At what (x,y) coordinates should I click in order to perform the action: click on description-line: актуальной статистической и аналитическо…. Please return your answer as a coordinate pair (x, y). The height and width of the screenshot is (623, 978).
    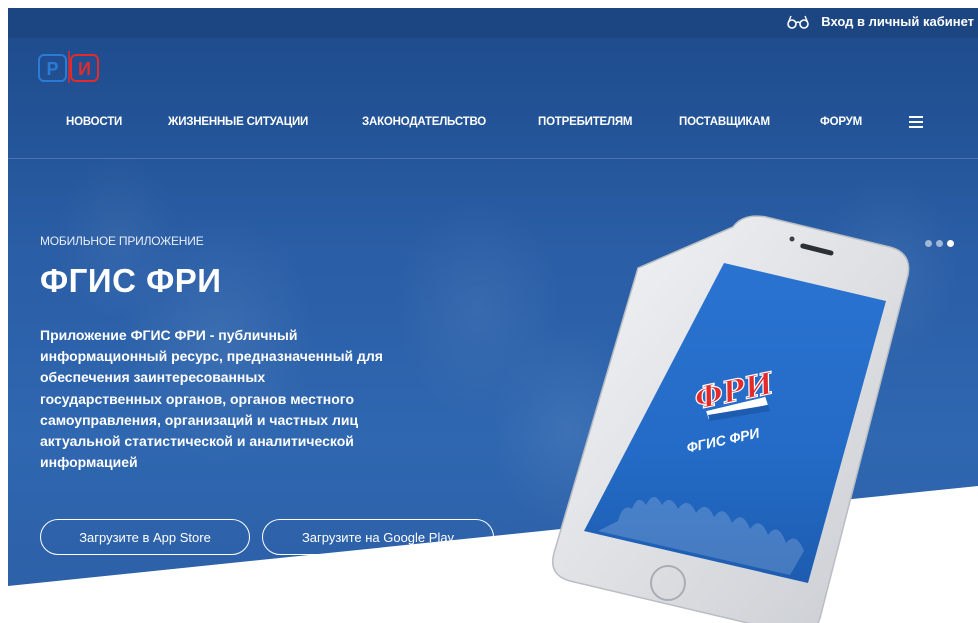
    Looking at the image, I should click on (197, 441).